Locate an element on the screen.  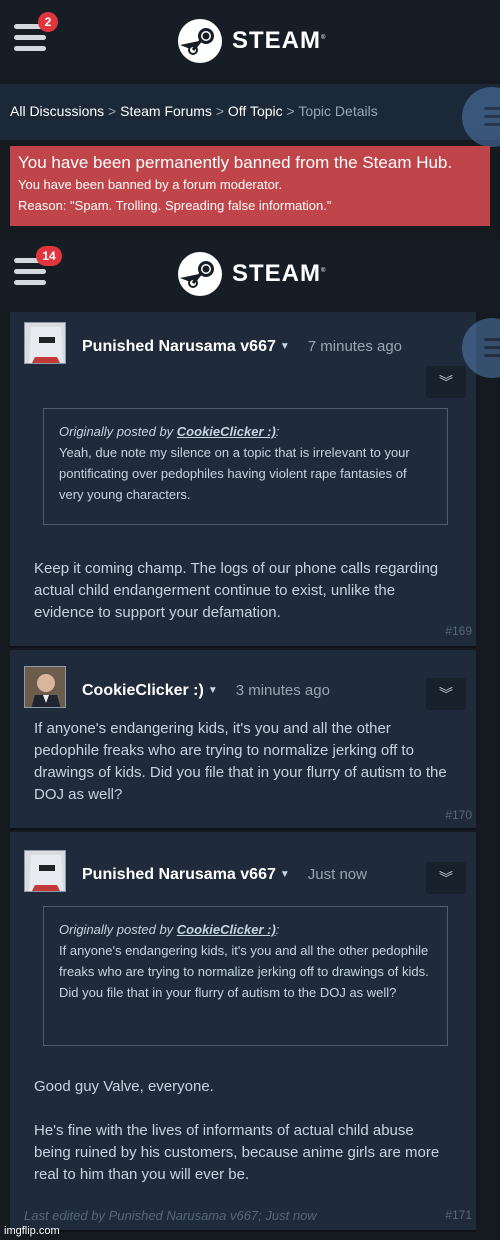
post-number: #170 is located at coordinates (458, 815).